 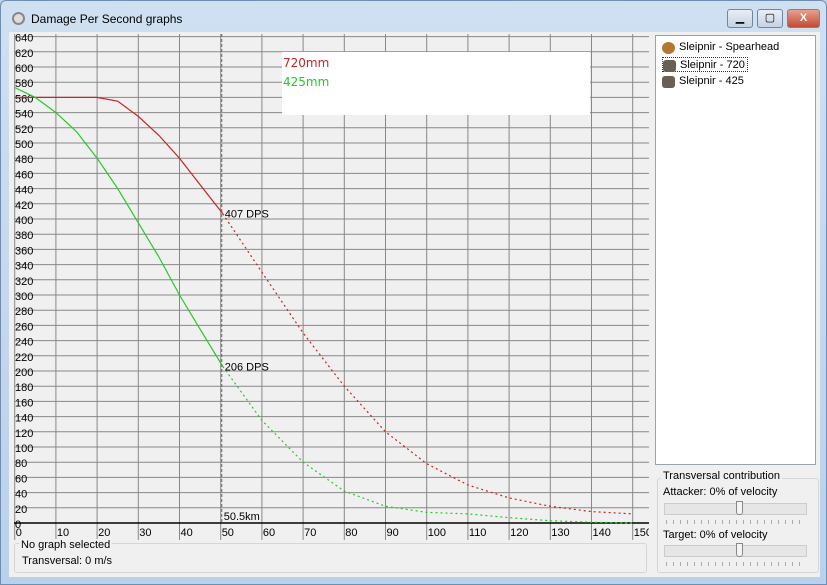 What do you see at coordinates (24, 419) in the screenshot?
I see `y-tick-label: 140` at bounding box center [24, 419].